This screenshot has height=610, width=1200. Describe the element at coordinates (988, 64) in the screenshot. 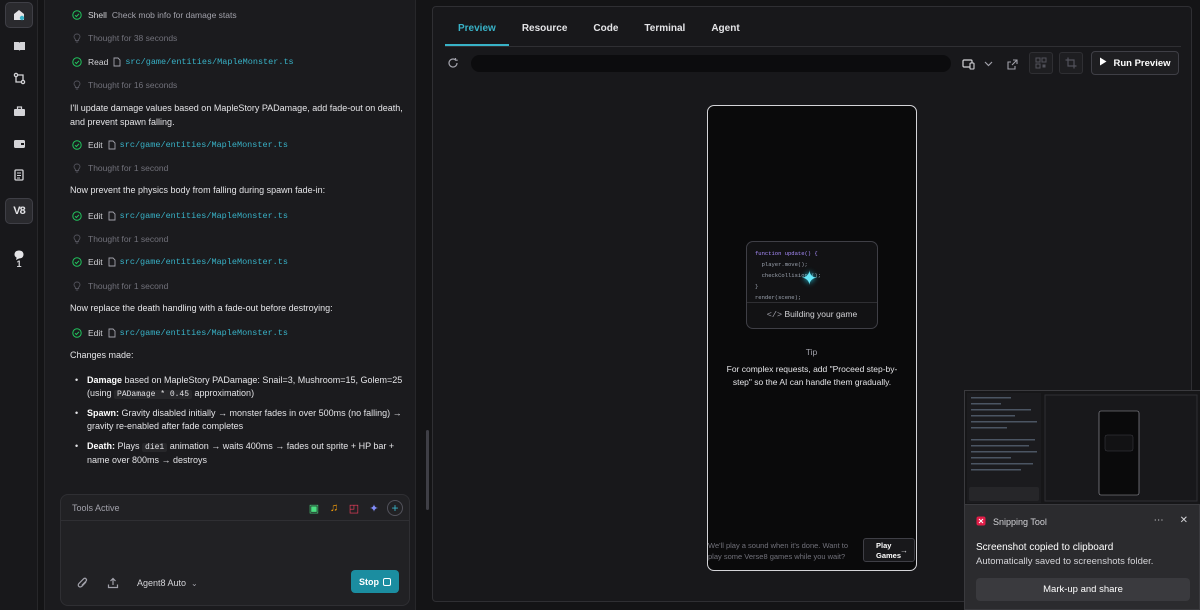

I see `device-chevron-icon` at that location.